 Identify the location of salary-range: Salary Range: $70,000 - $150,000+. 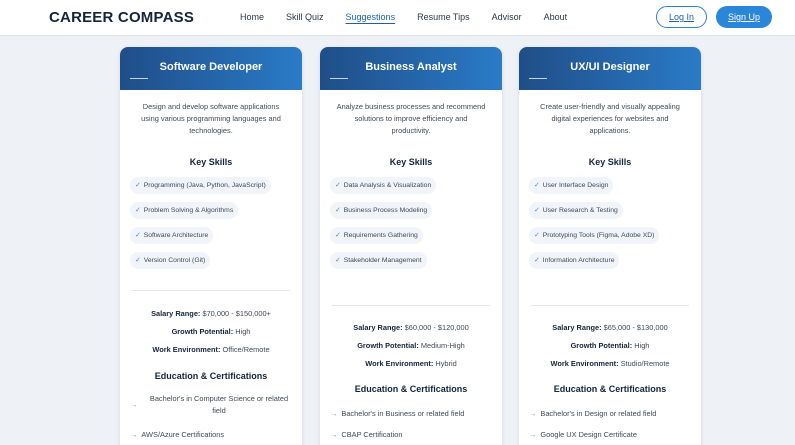
(211, 313).